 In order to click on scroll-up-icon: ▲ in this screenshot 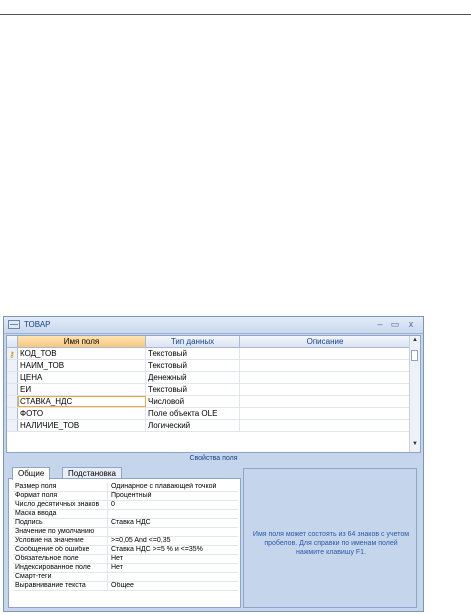, I will do `click(415, 340)`.